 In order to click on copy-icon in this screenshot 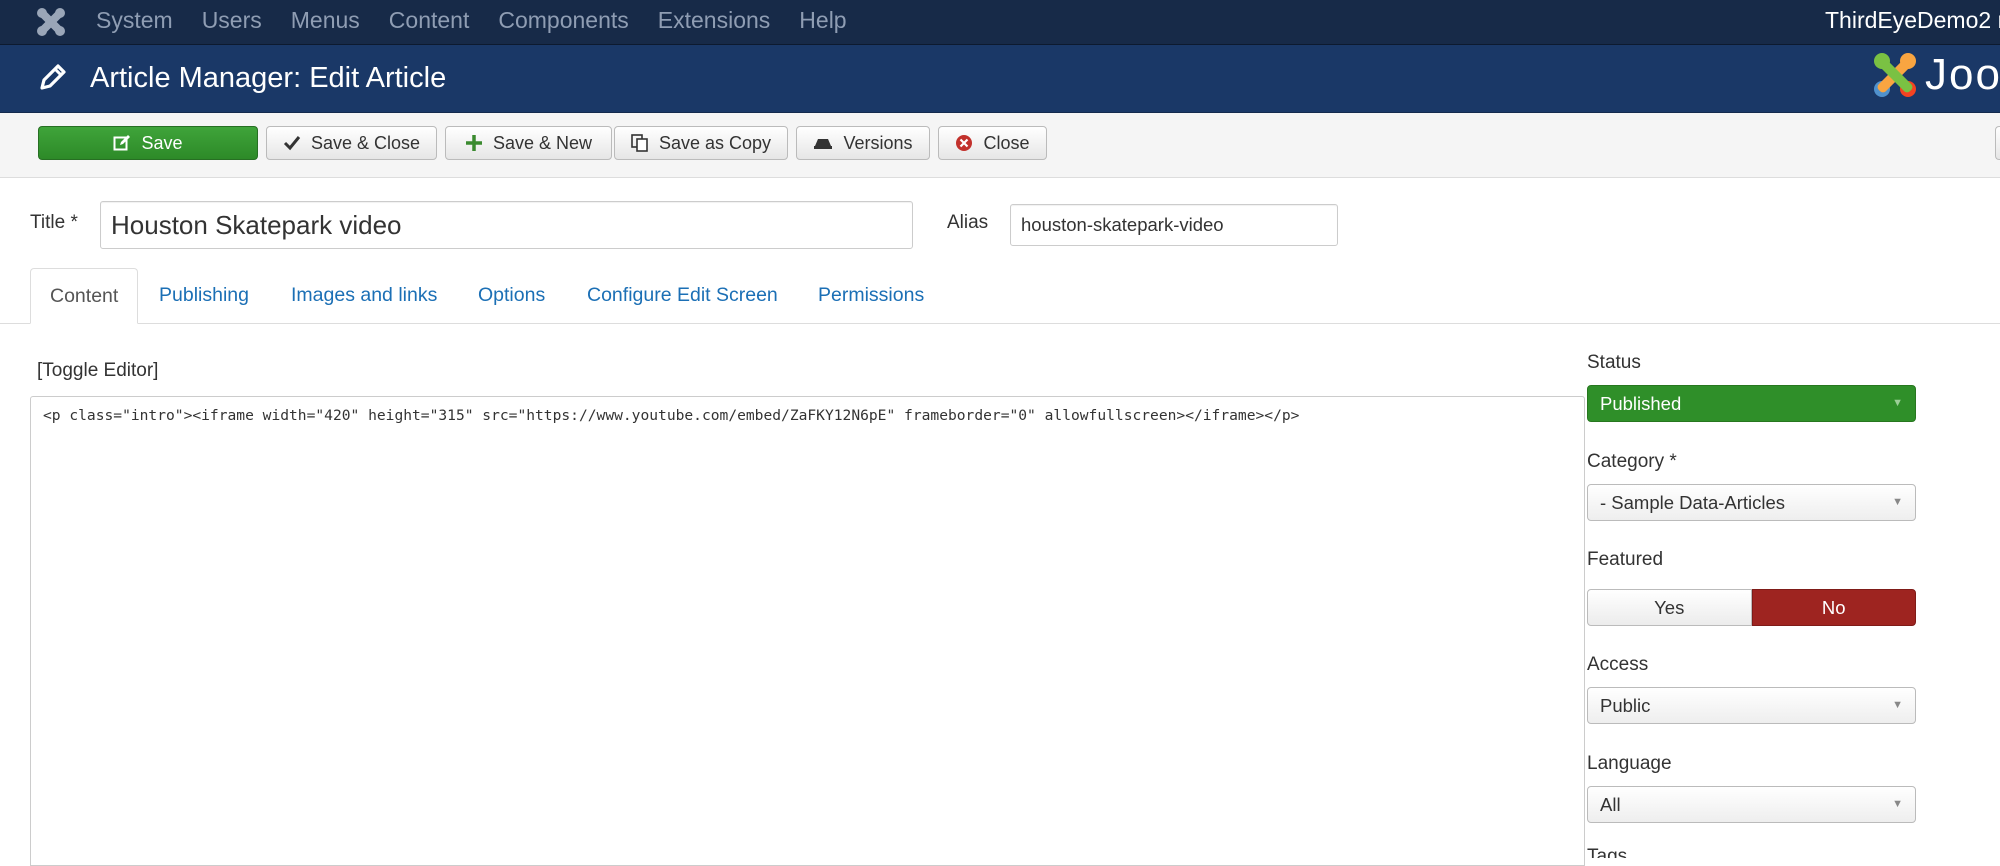, I will do `click(640, 143)`.